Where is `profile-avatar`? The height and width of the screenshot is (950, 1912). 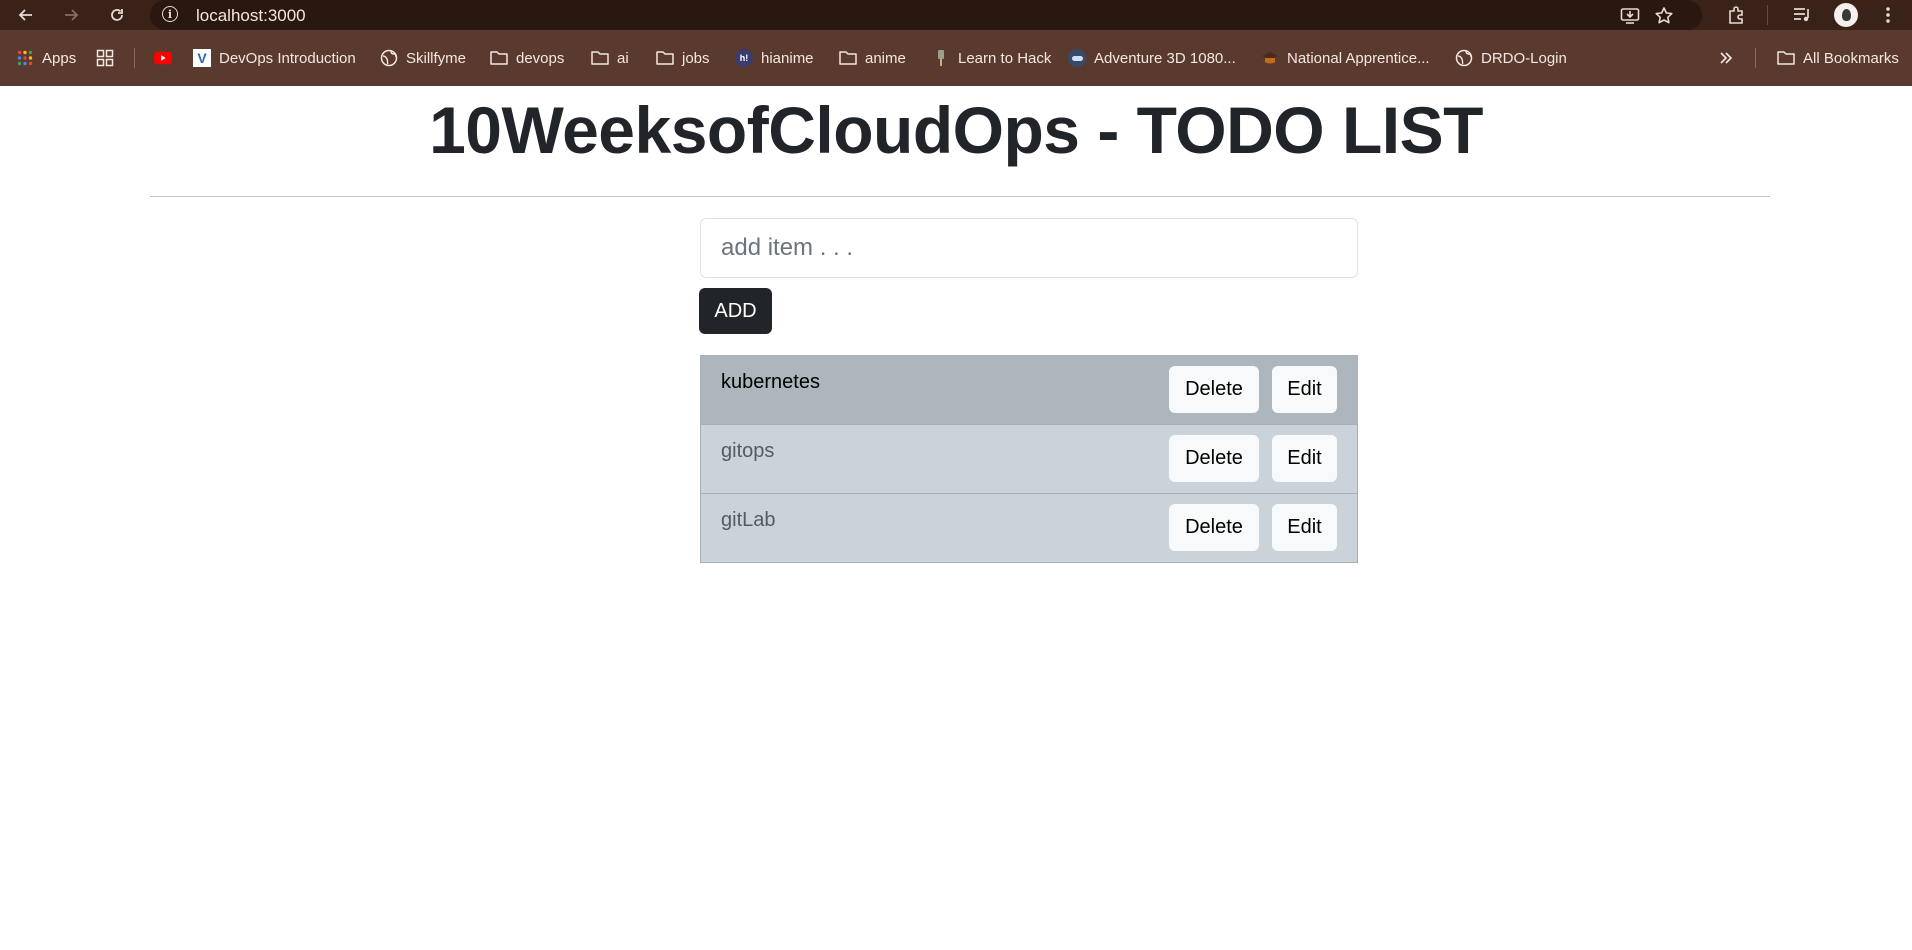
profile-avatar is located at coordinates (1846, 15).